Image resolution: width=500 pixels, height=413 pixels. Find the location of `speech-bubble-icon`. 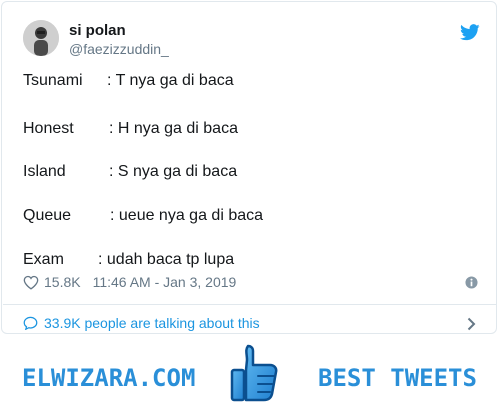

speech-bubble-icon is located at coordinates (30, 323).